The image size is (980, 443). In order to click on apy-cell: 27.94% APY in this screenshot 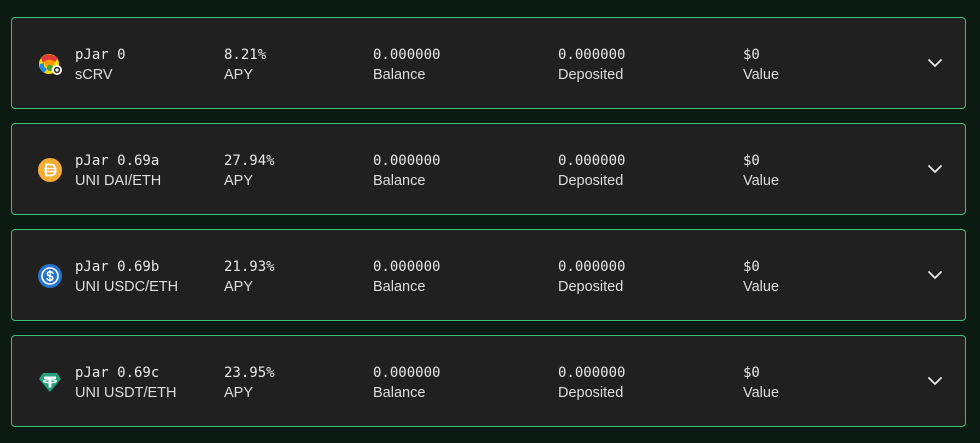, I will do `click(249, 171)`.